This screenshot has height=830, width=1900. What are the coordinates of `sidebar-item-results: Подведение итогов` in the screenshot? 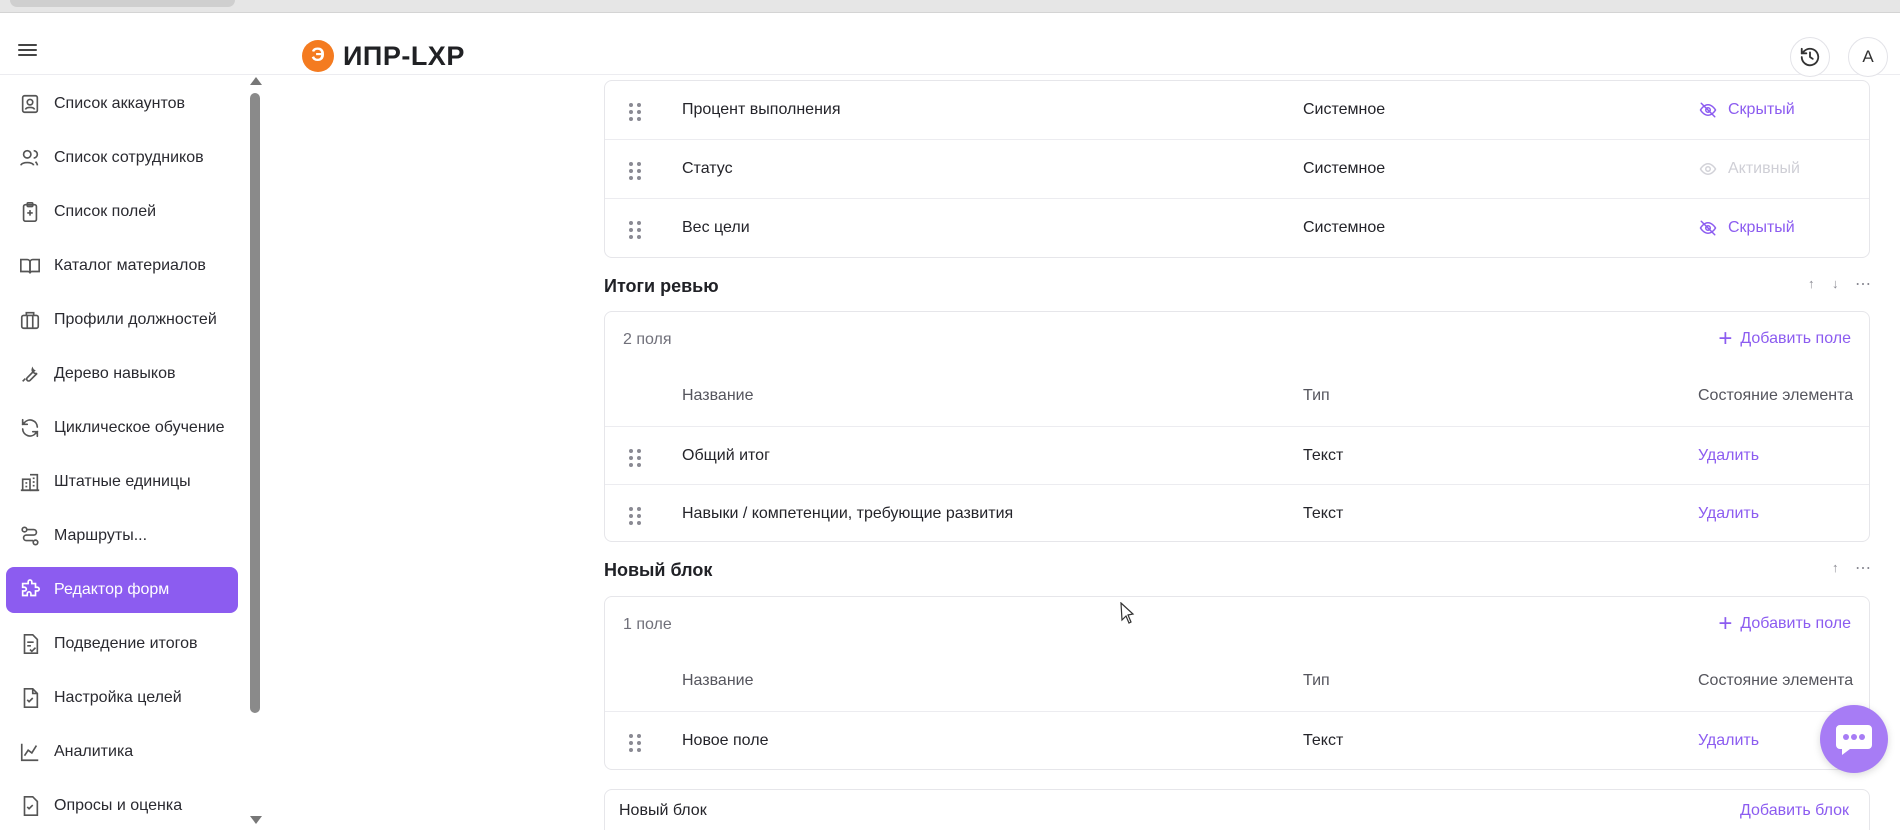 It's located at (122, 644).